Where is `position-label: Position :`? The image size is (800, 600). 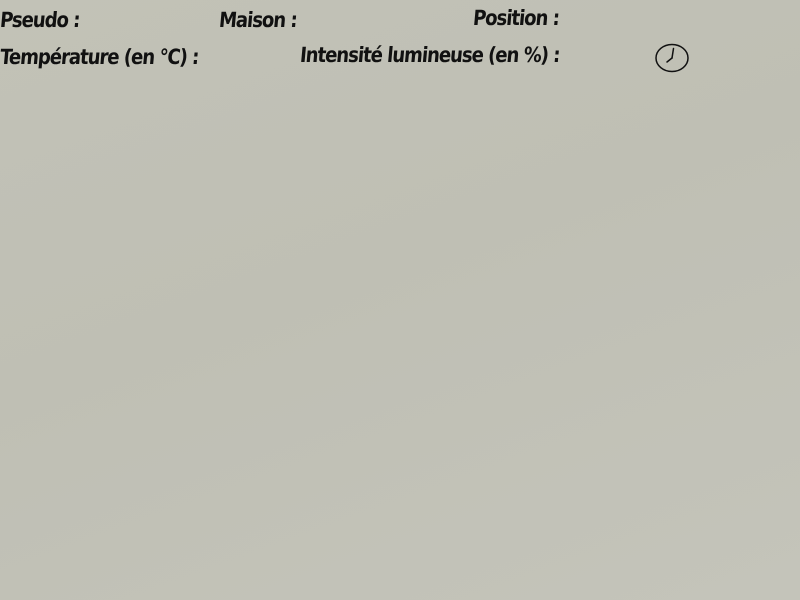
position-label: Position : is located at coordinates (516, 18).